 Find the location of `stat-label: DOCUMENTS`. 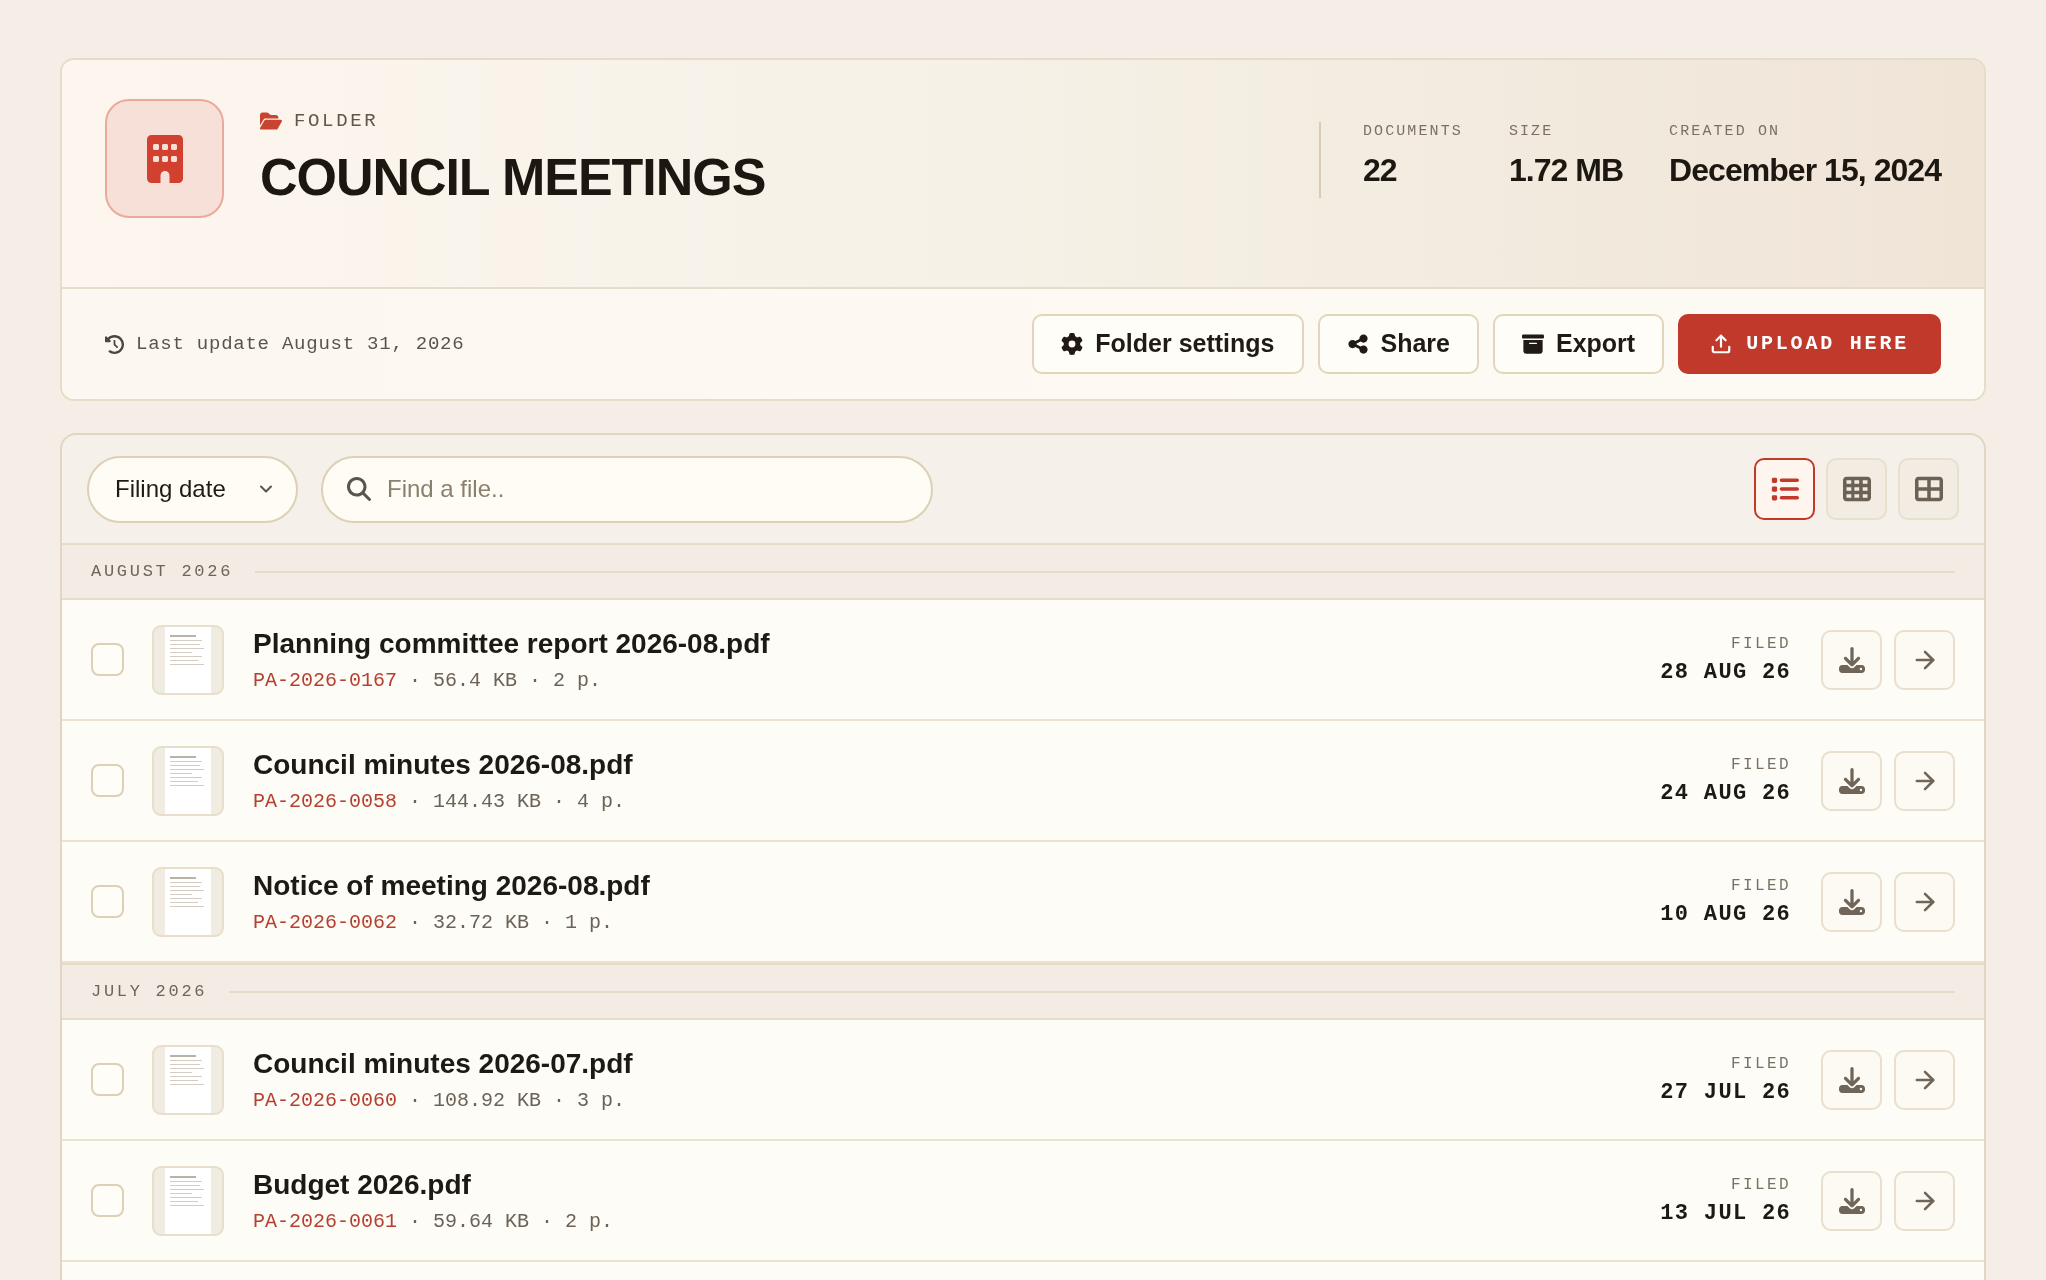

stat-label: DOCUMENTS is located at coordinates (1412, 132).